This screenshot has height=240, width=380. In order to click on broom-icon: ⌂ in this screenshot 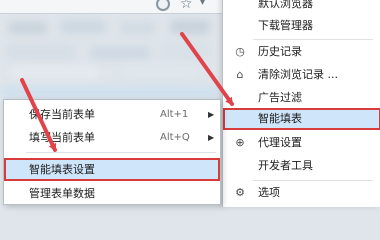, I will do `click(240, 74)`.